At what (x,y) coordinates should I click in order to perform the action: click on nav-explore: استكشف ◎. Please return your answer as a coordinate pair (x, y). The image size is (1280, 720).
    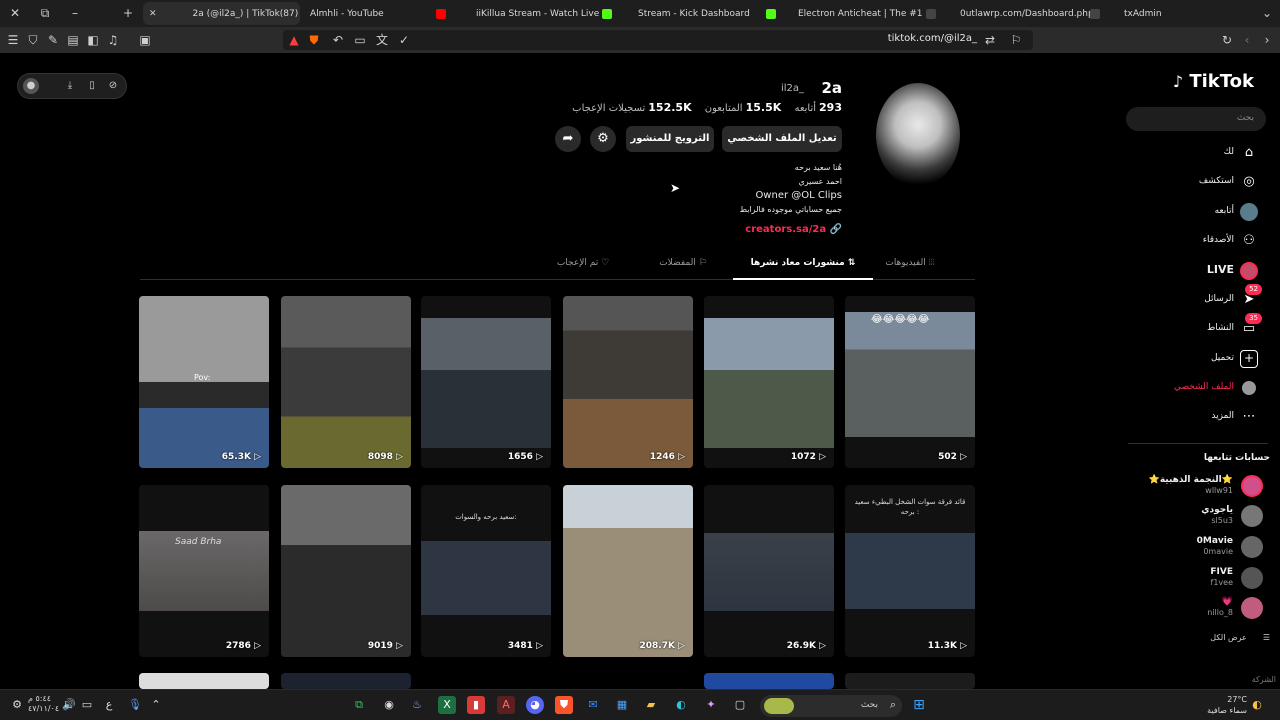
    Looking at the image, I should click on (1195, 182).